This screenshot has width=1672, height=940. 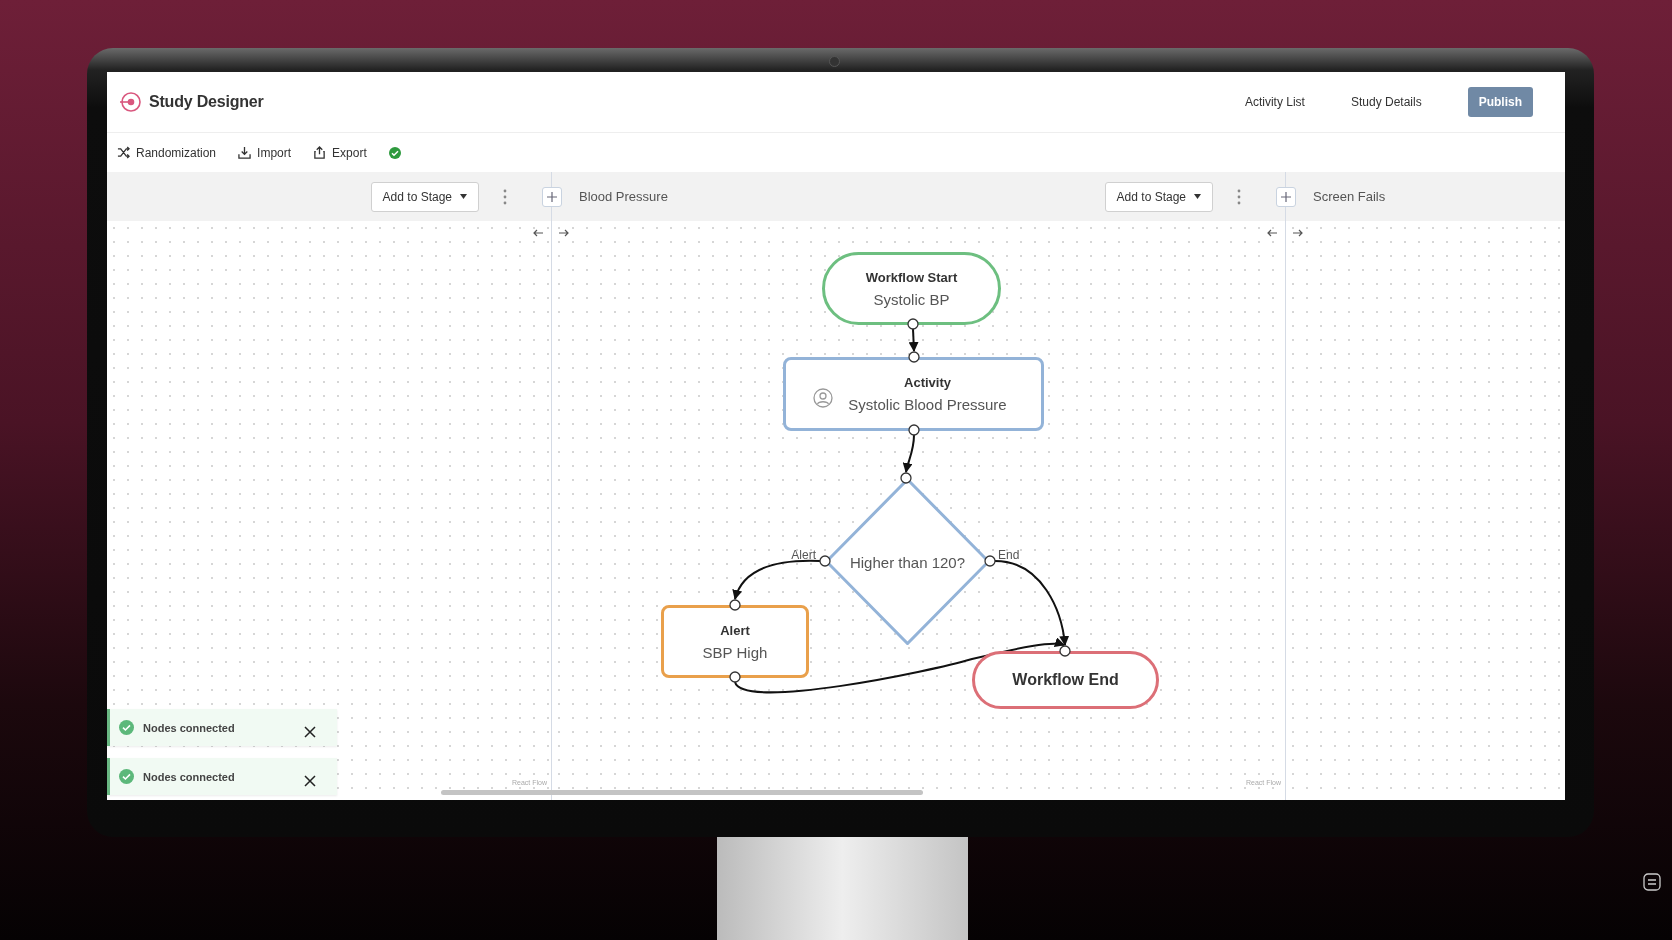 I want to click on node-subtitle: Systolic Blood Pressure, so click(x=927, y=404).